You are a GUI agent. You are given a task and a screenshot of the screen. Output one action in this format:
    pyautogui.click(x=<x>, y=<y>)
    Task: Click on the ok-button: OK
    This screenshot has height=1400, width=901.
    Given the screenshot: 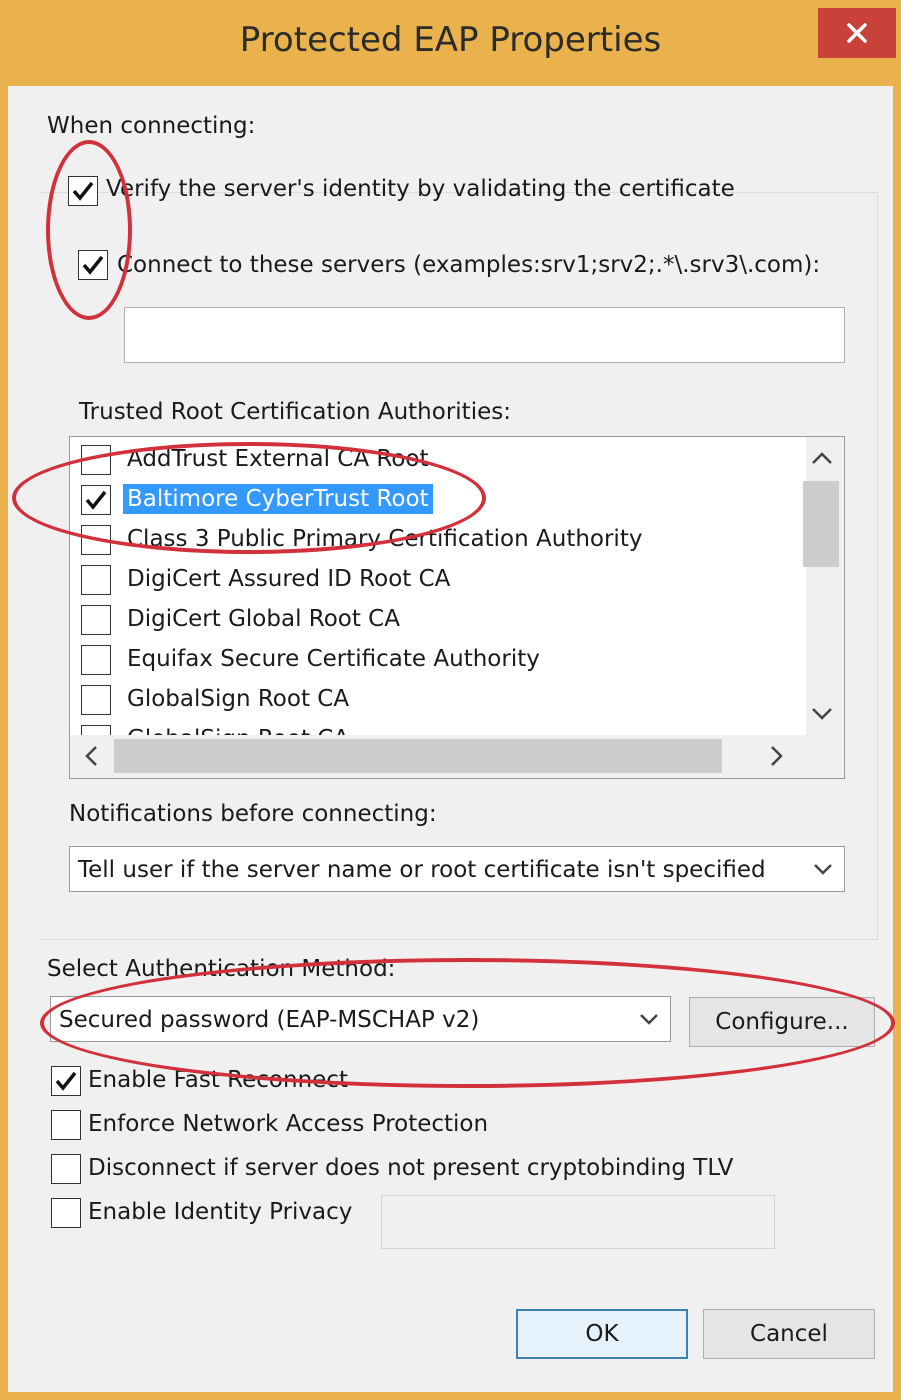 What is the action you would take?
    pyautogui.click(x=602, y=1334)
    